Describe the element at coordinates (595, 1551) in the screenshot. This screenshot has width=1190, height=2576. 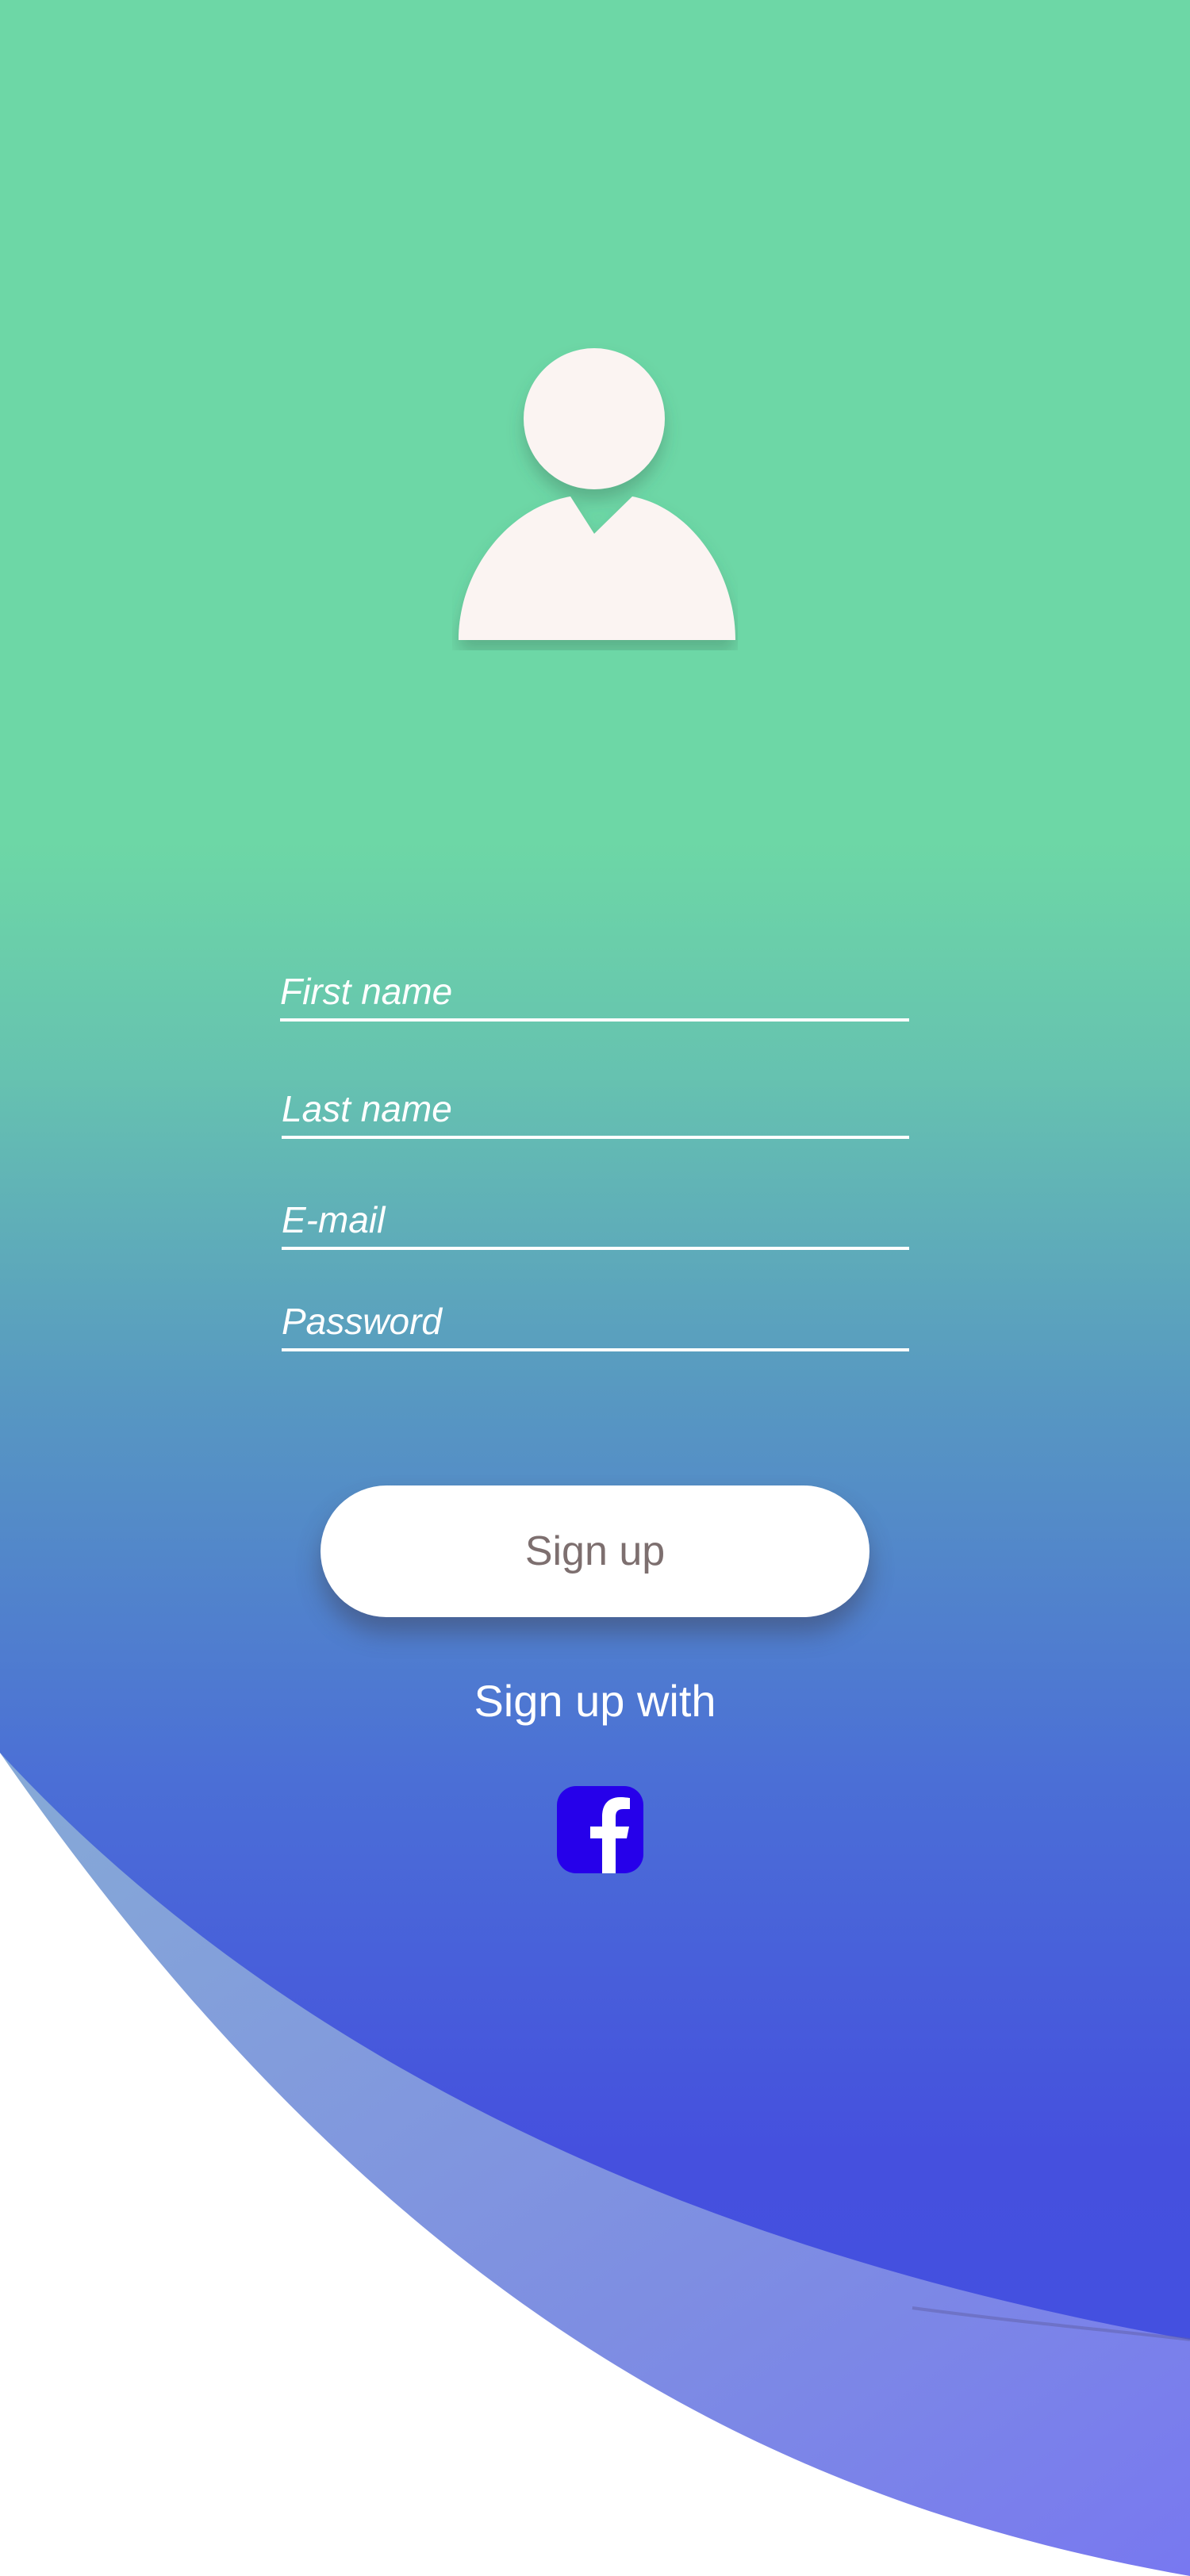
I see `signup-button: Sign up` at that location.